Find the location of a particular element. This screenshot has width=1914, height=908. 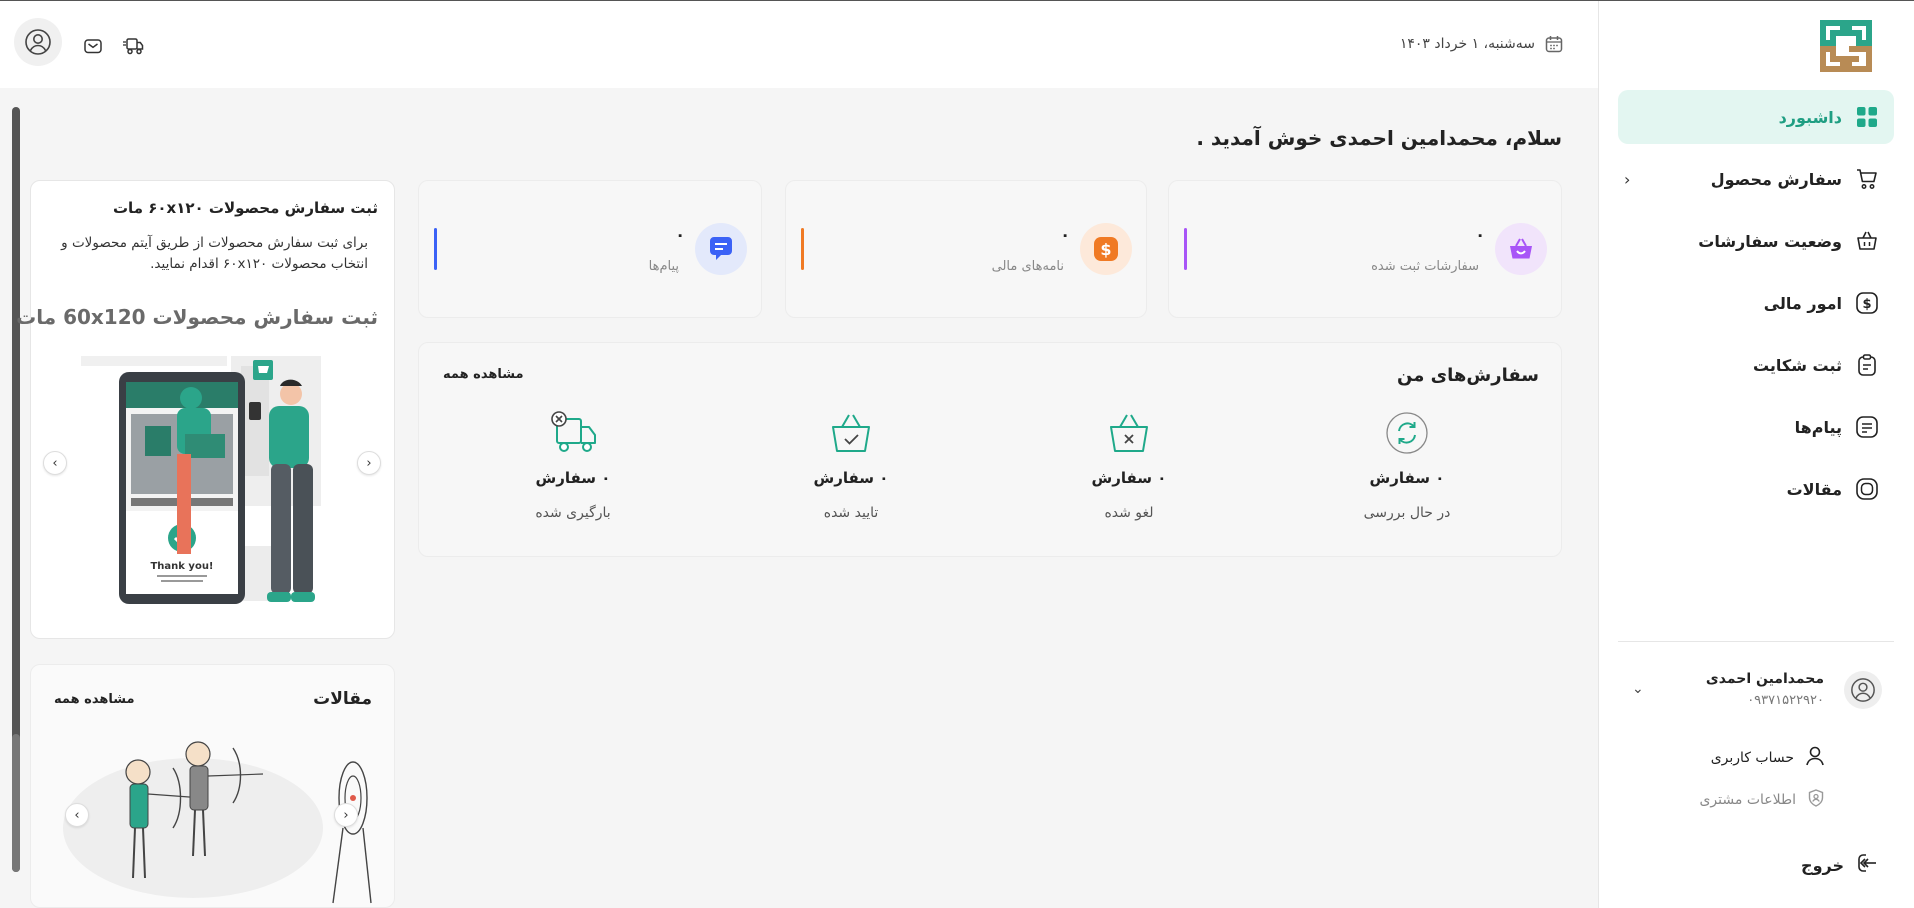

logout-button: خروج is located at coordinates (1840, 865).